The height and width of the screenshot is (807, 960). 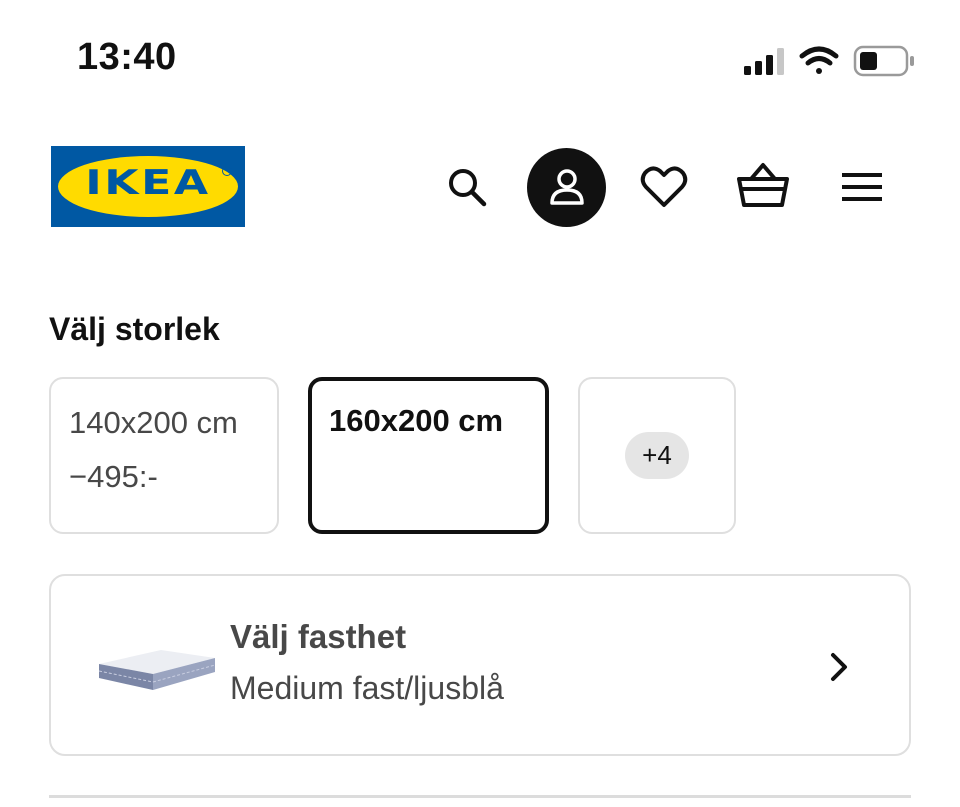 I want to click on cart-icon, so click(x=763, y=185).